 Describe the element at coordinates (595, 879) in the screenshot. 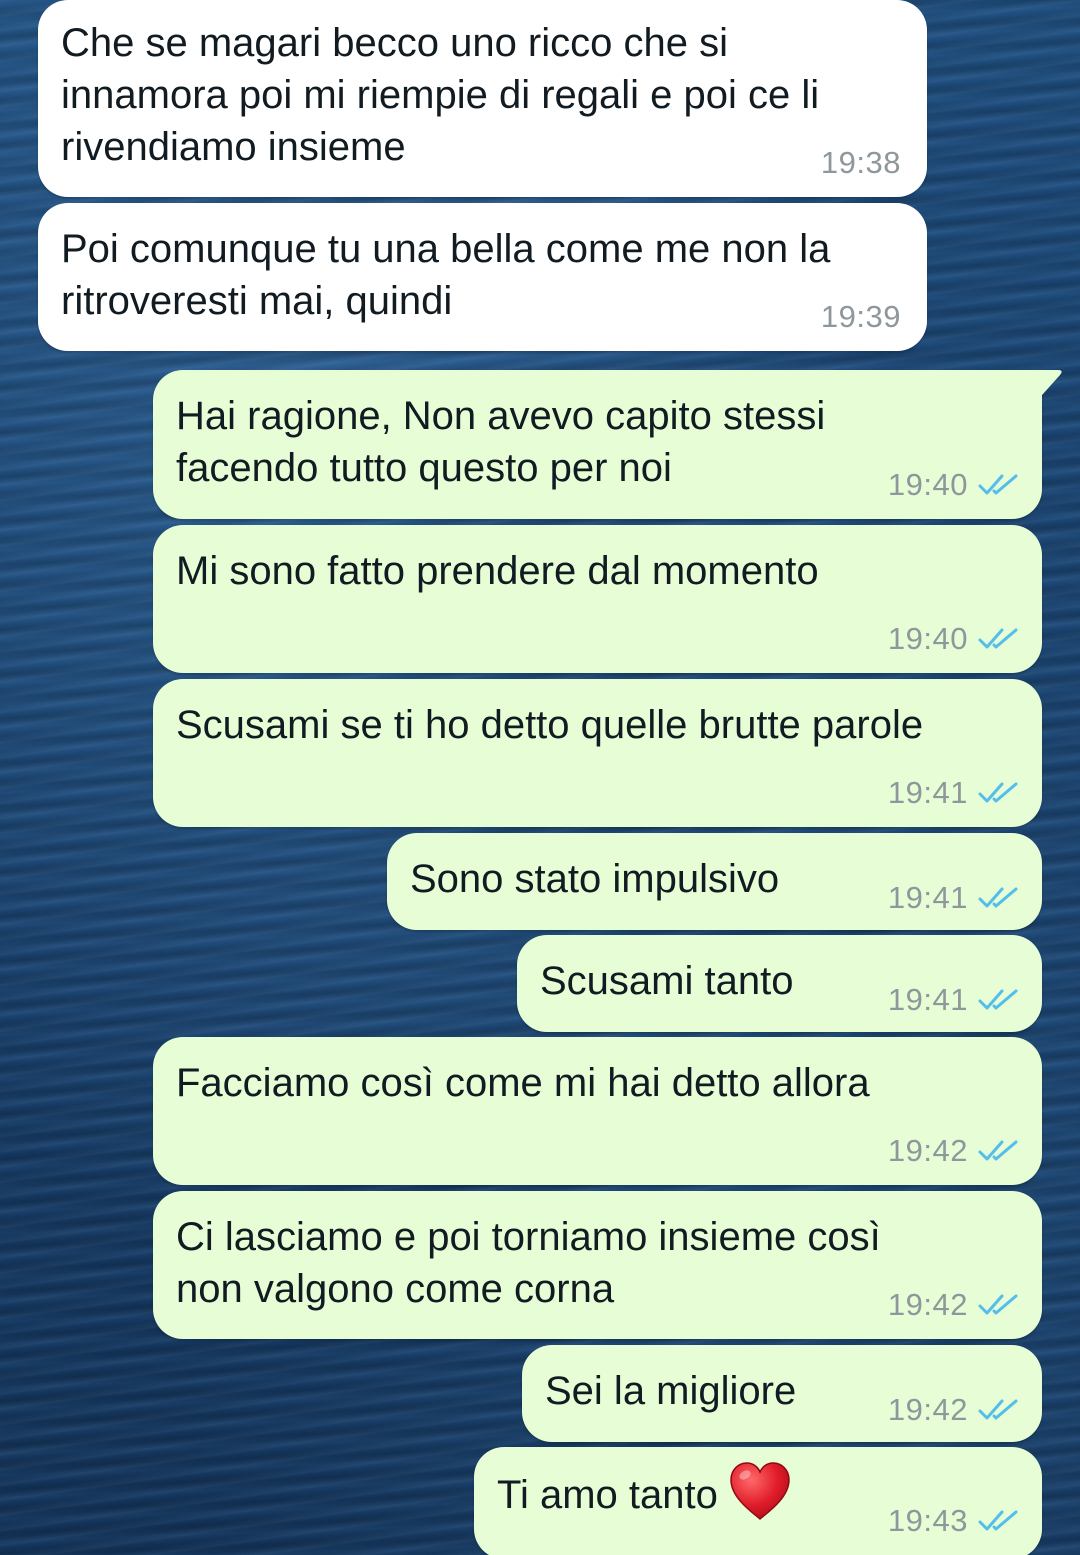

I see `message-text: Sono stato impulsivo` at that location.